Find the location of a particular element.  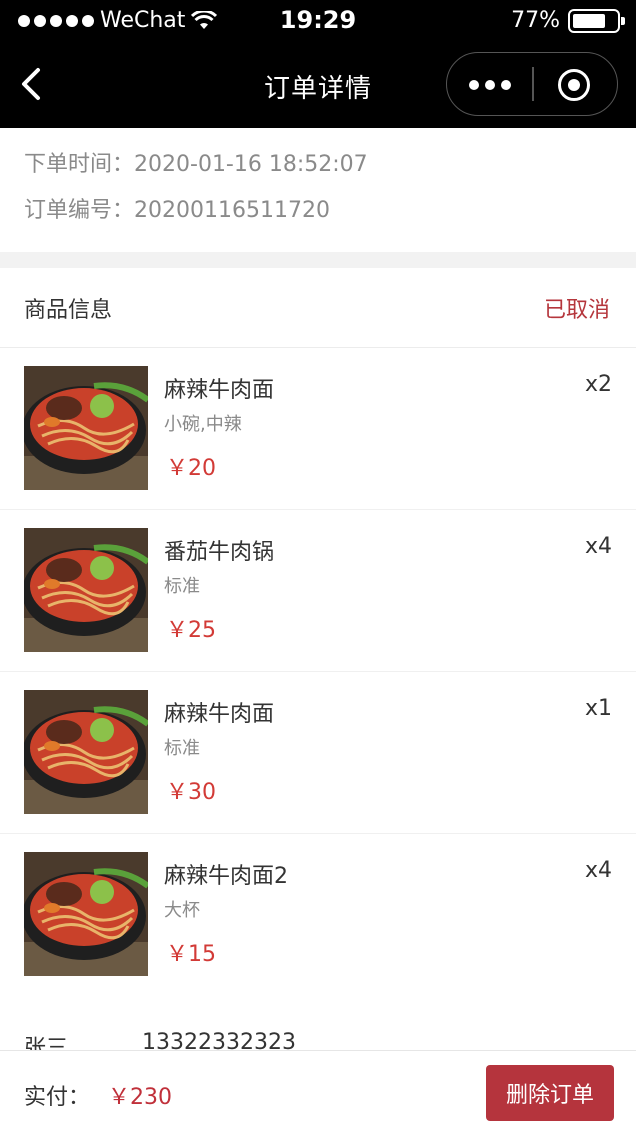

section-title: 商品信息 is located at coordinates (68, 310).